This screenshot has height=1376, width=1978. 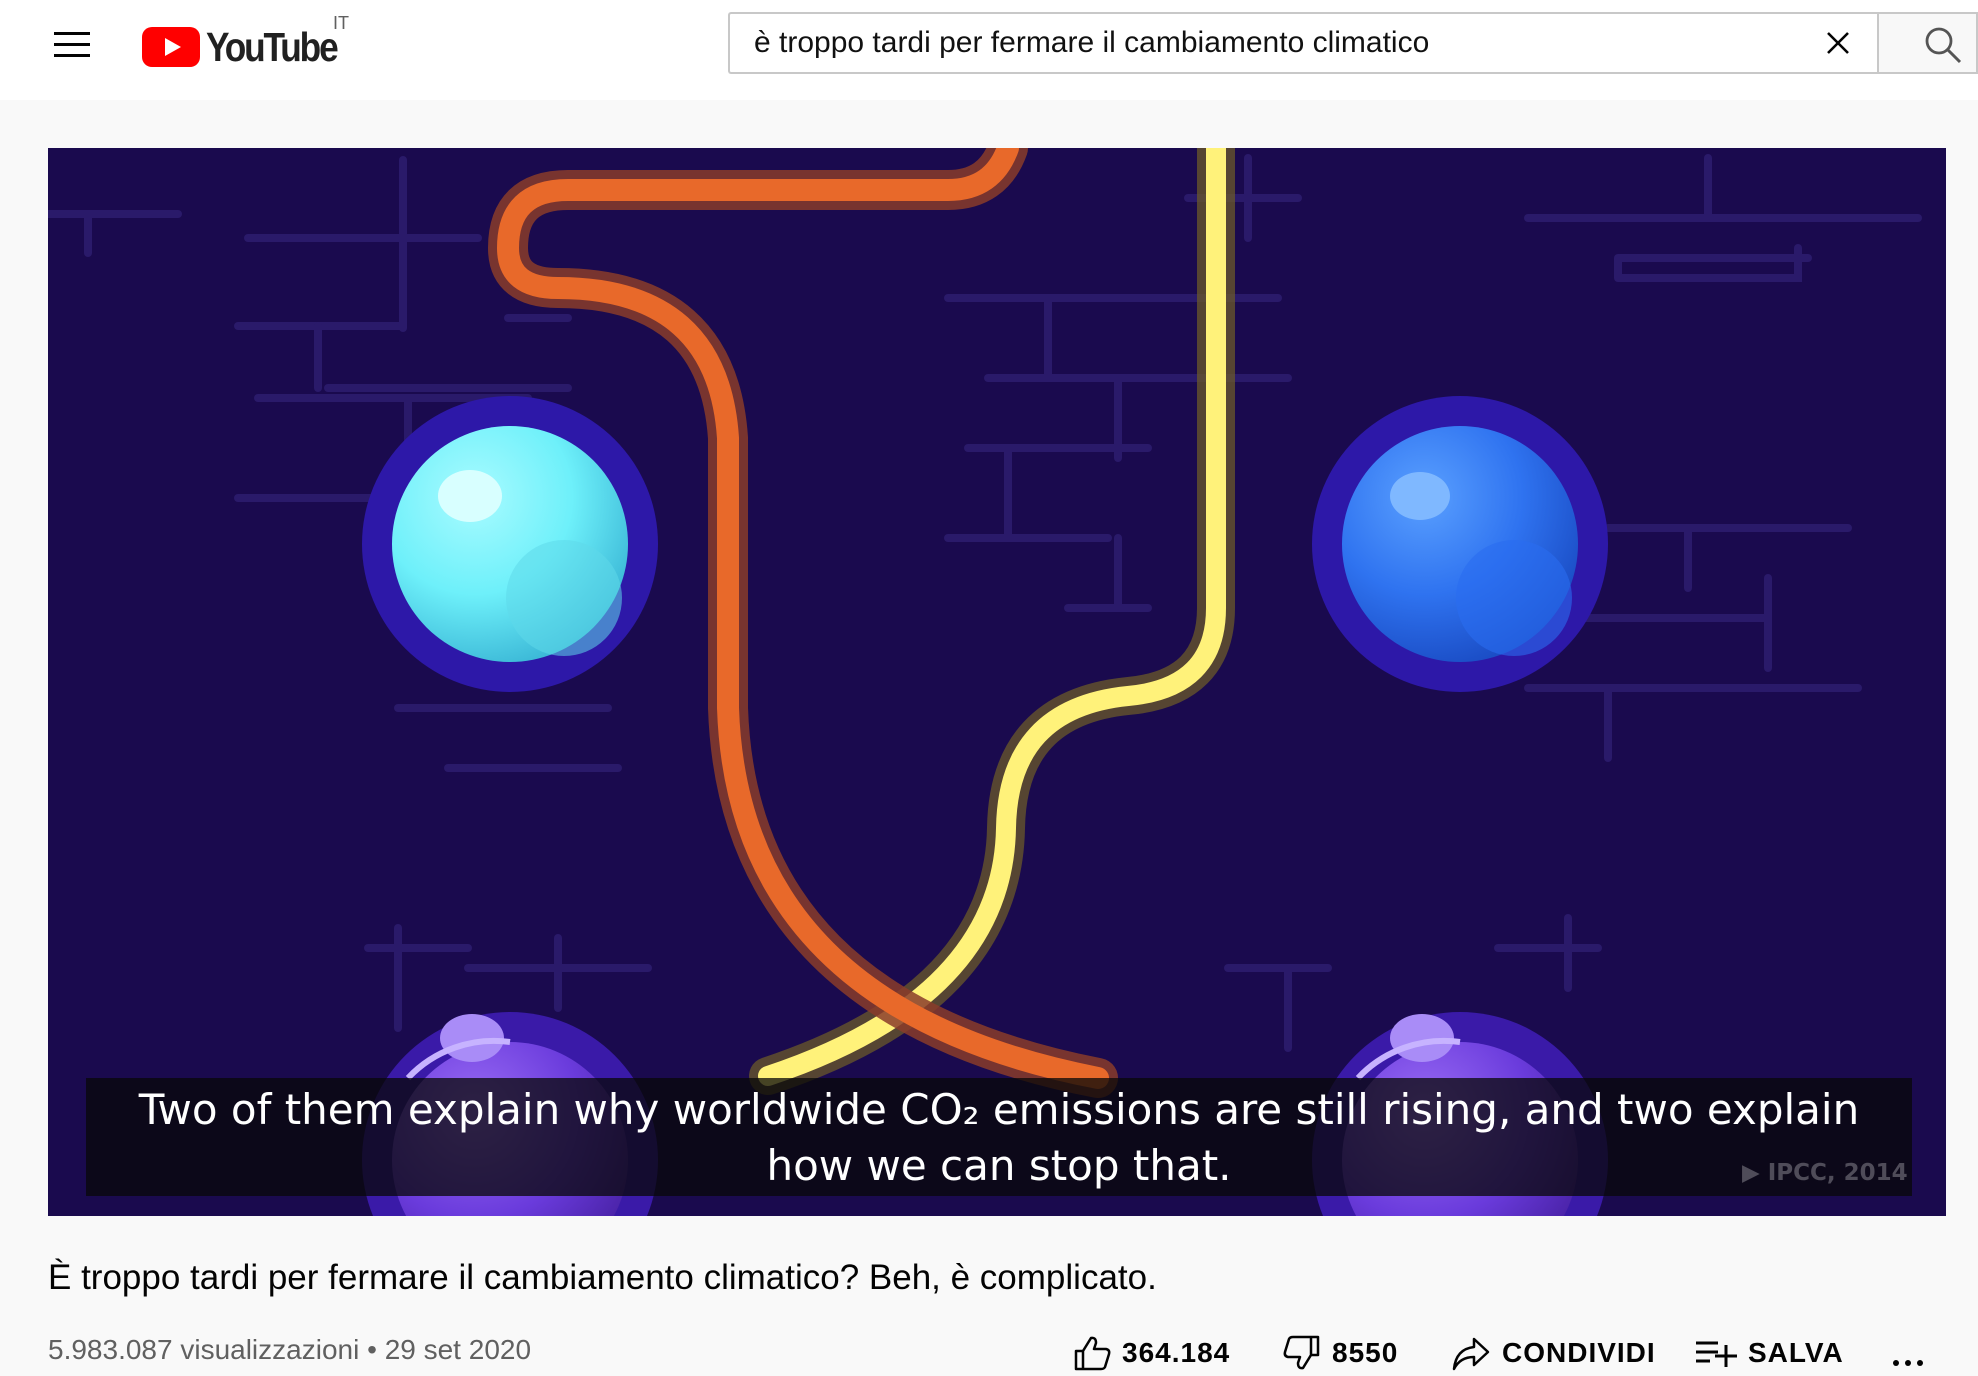 What do you see at coordinates (171, 47) in the screenshot?
I see `youtube-play-icon` at bounding box center [171, 47].